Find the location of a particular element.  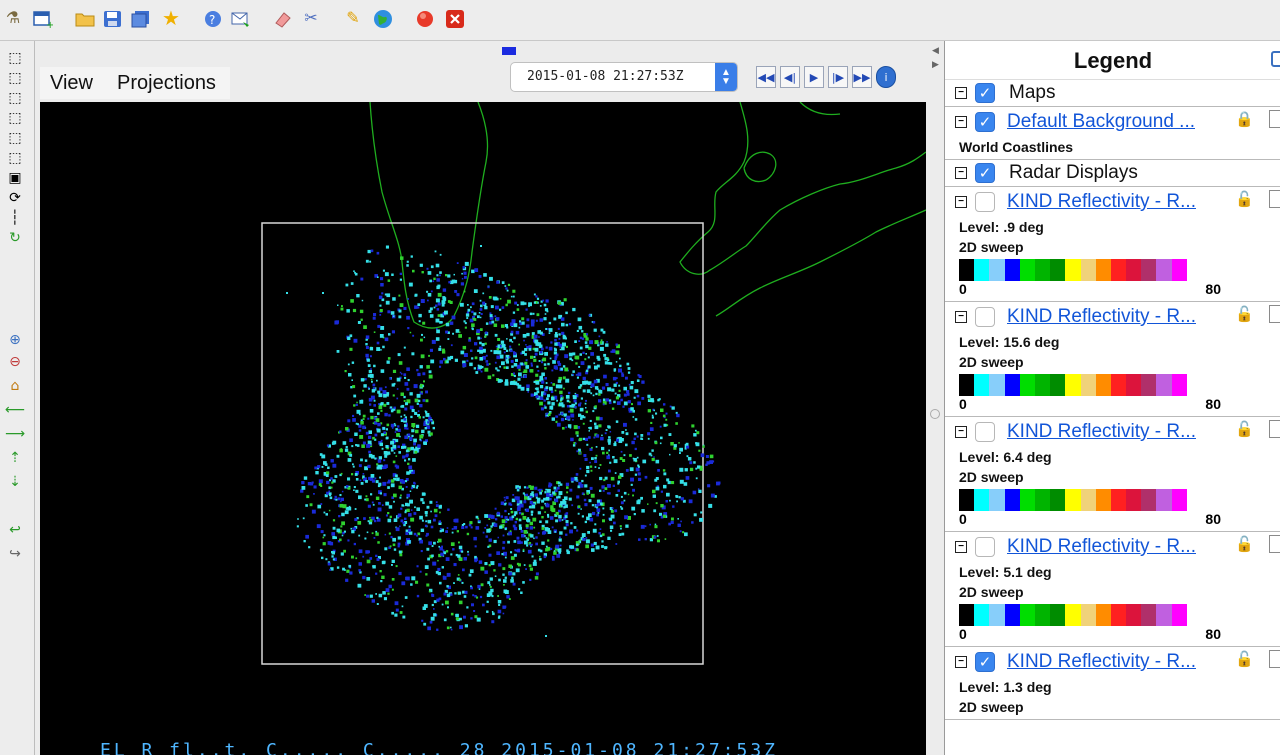

open-folder-icon is located at coordinates (85, 19).